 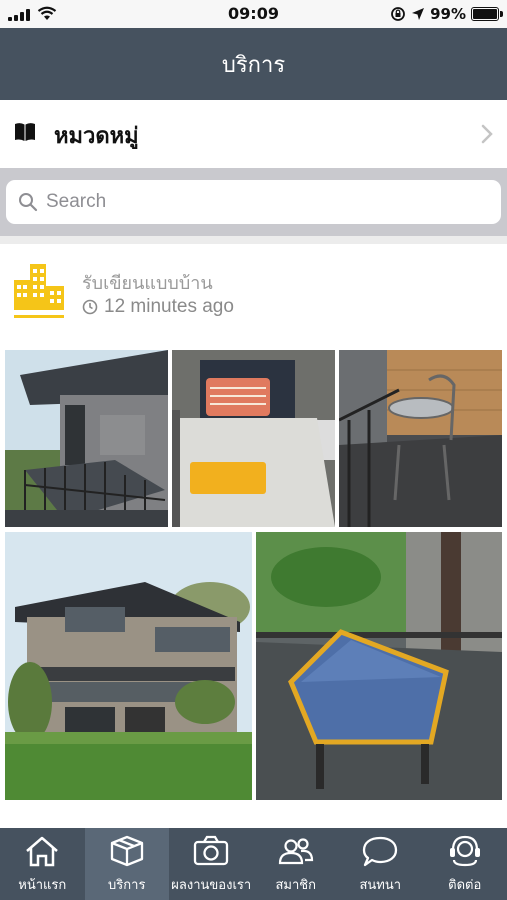 What do you see at coordinates (448, 14) in the screenshot?
I see `battery-percent: 99%` at bounding box center [448, 14].